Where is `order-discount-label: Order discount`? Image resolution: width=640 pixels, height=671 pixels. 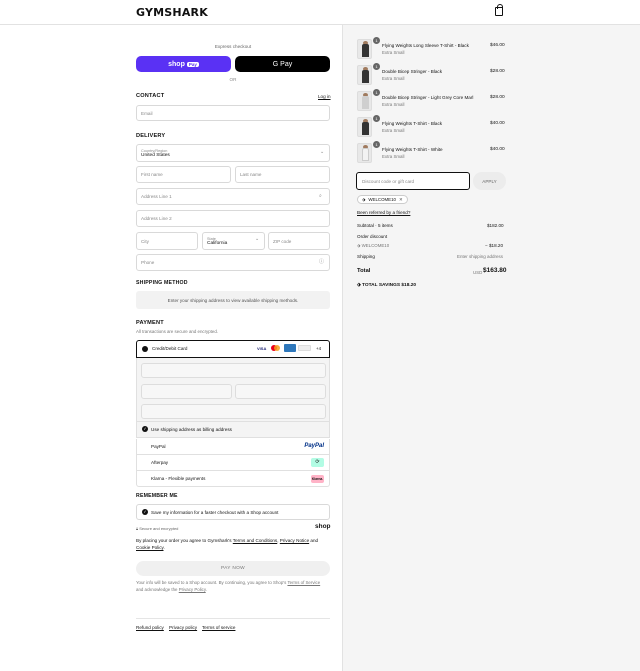 order-discount-label: Order discount is located at coordinates (372, 236).